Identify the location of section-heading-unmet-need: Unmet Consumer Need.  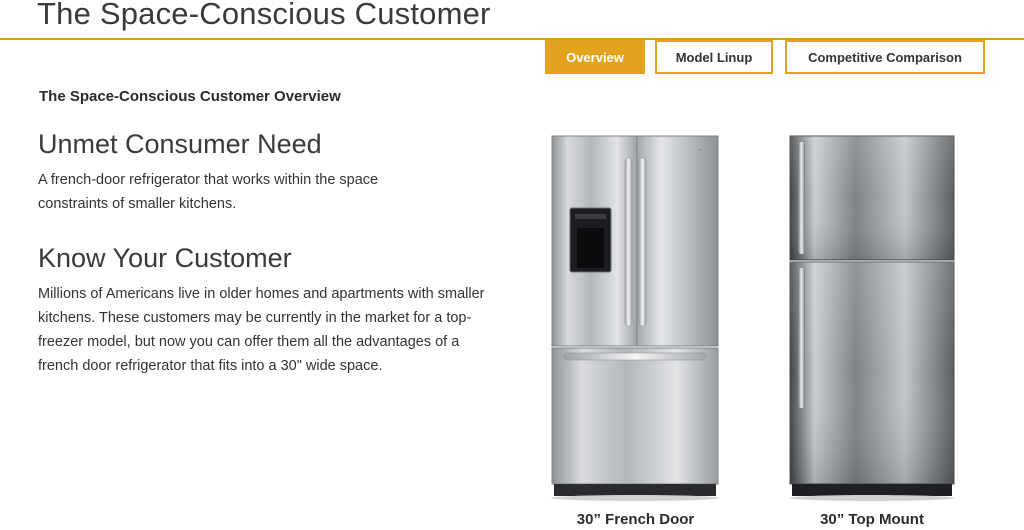
(180, 144).